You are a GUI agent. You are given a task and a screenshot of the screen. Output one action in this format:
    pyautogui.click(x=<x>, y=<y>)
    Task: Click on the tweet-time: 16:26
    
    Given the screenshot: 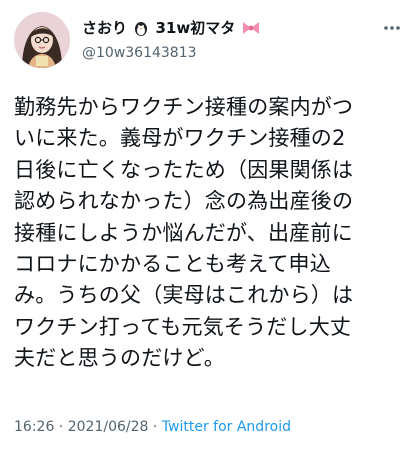 What is the action you would take?
    pyautogui.click(x=34, y=427)
    